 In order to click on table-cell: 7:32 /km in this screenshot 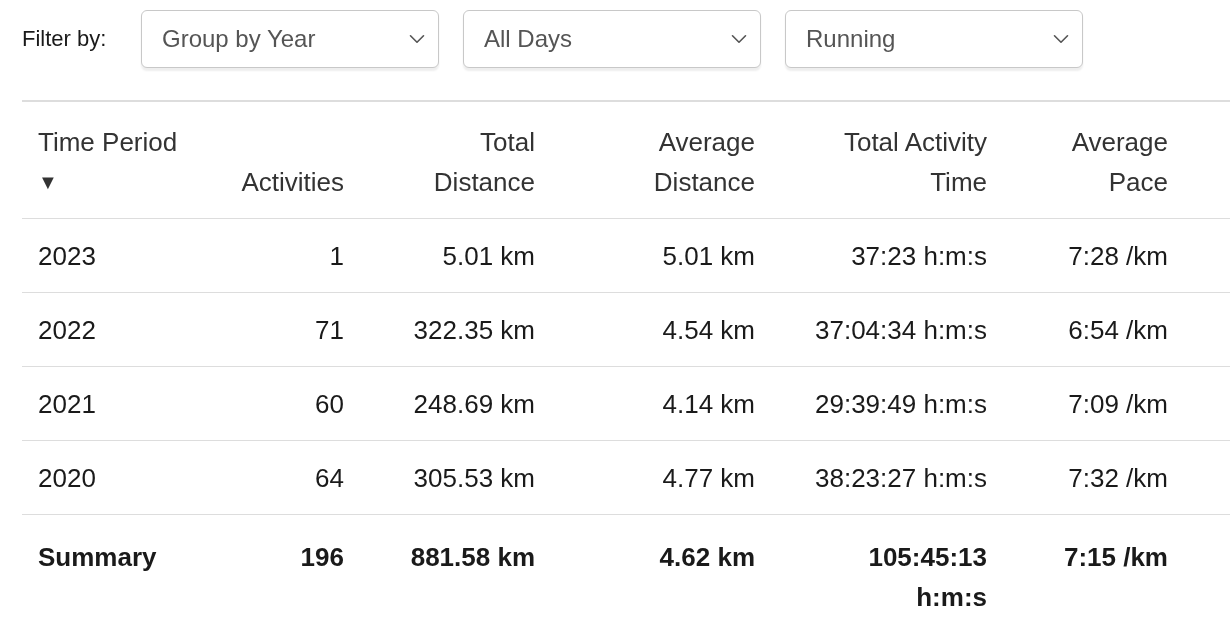, I will do `click(1093, 477)`.